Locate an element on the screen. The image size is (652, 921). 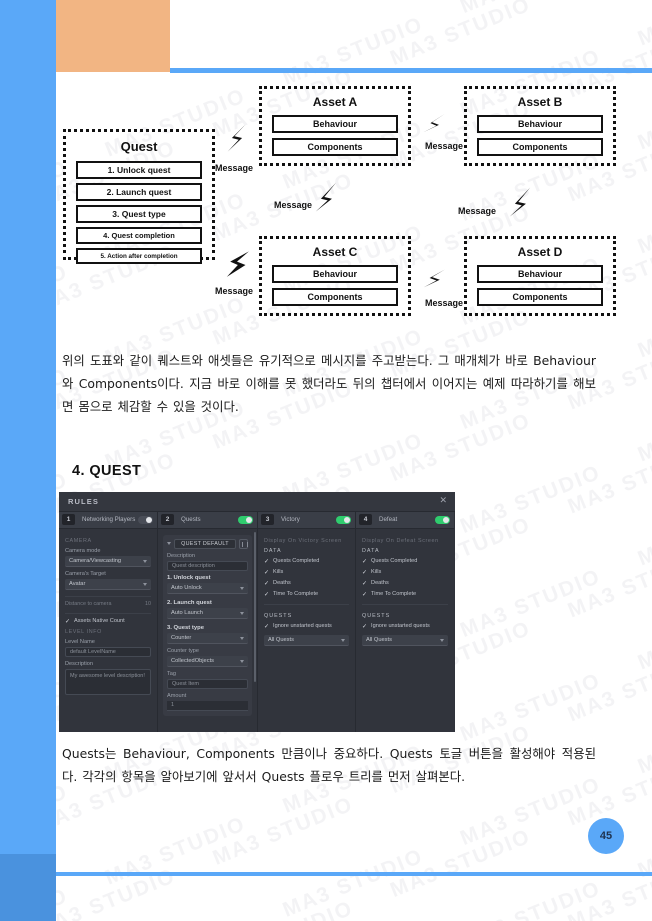
select-victory-quests-value: All Quests is located at coordinates (281, 639).